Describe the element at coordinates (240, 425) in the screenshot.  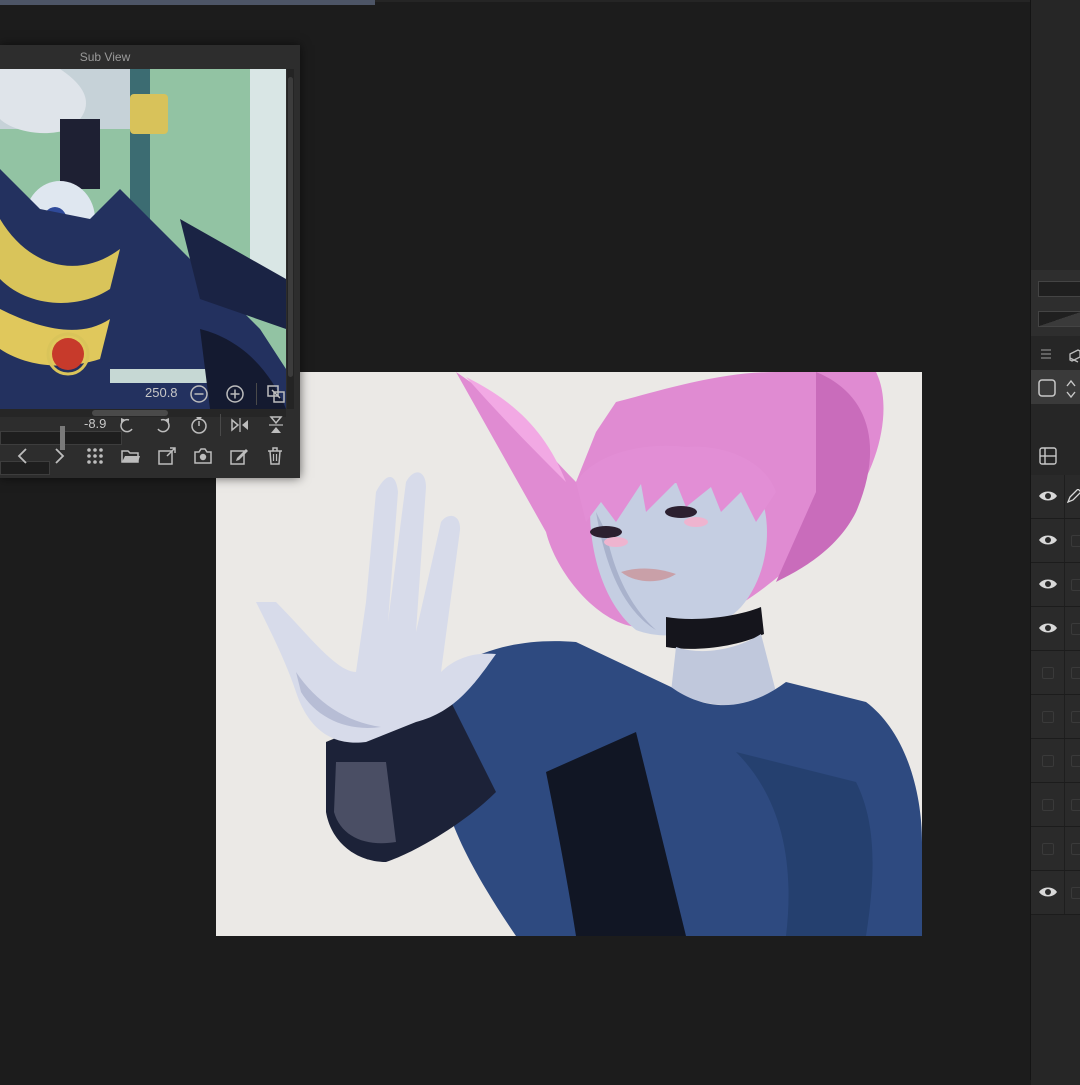
I see `flip-horizontal-icon` at that location.